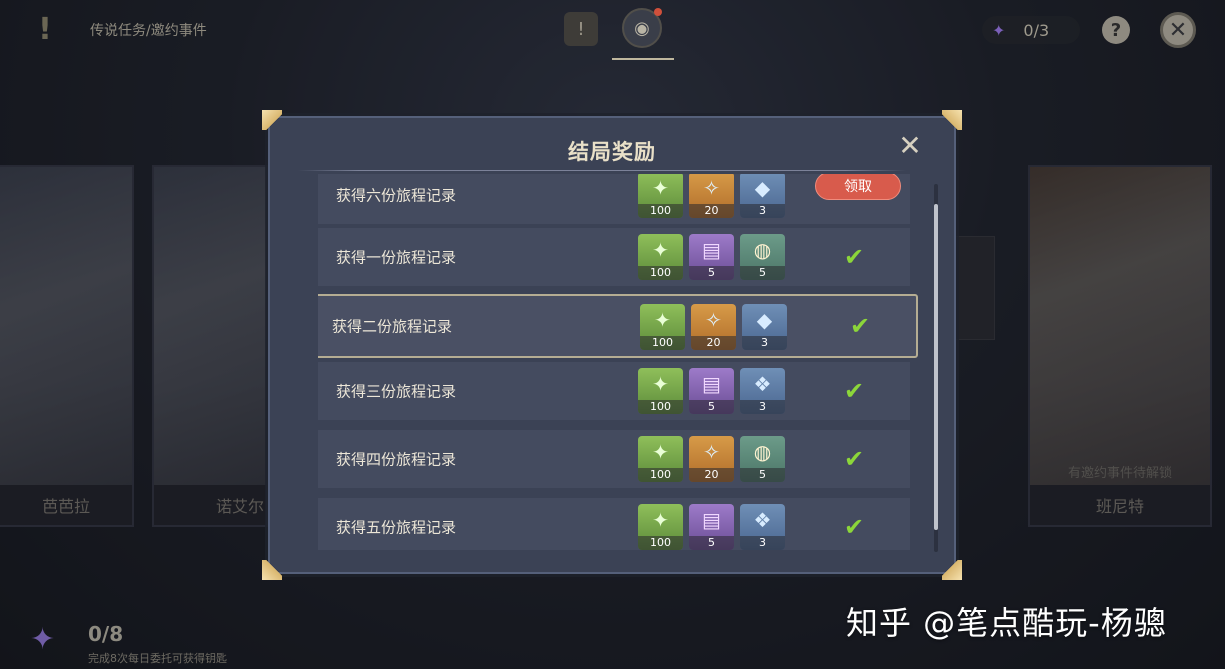 This screenshot has height=669, width=1225. Describe the element at coordinates (45, 29) in the screenshot. I see `legend-quest-icon: !` at that location.